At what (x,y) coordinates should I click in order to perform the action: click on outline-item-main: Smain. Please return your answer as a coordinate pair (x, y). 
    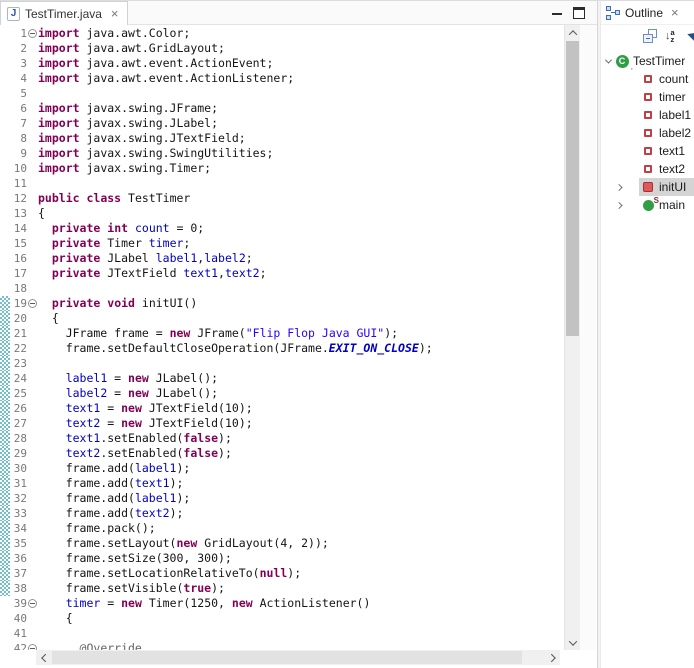
    Looking at the image, I should click on (647, 205).